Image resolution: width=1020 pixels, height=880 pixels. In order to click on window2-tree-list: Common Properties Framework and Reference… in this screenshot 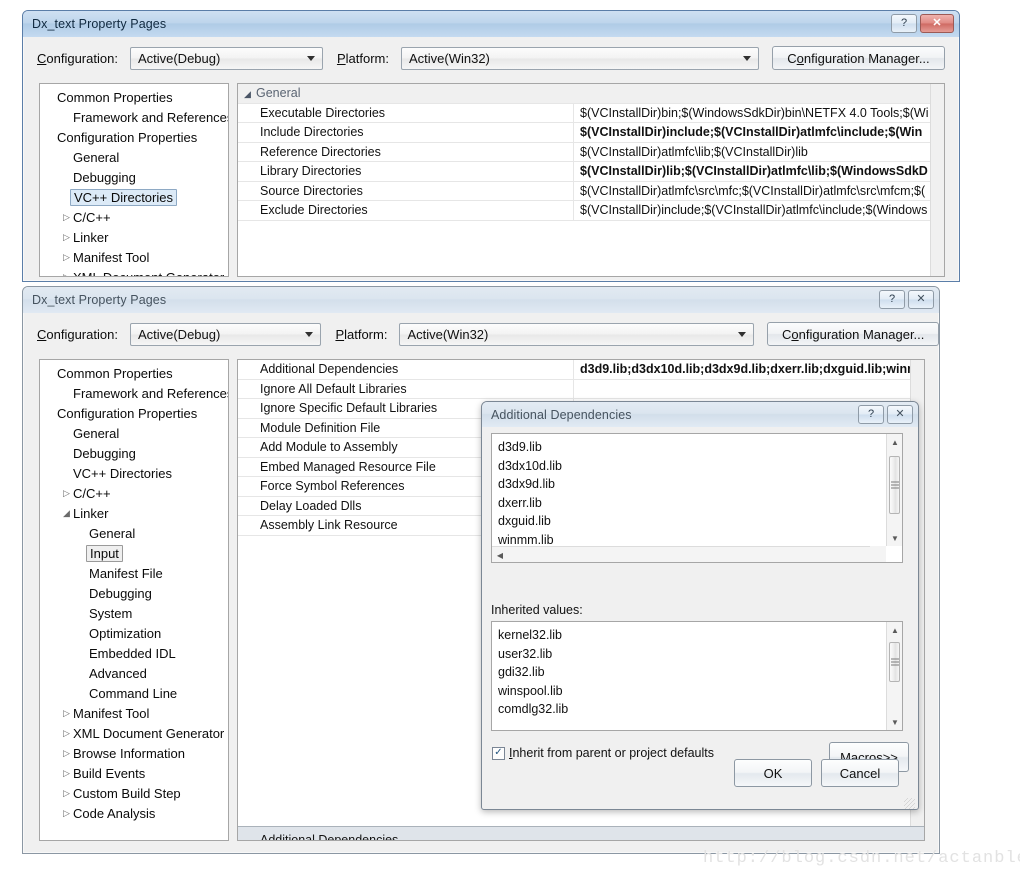, I will do `click(134, 591)`.